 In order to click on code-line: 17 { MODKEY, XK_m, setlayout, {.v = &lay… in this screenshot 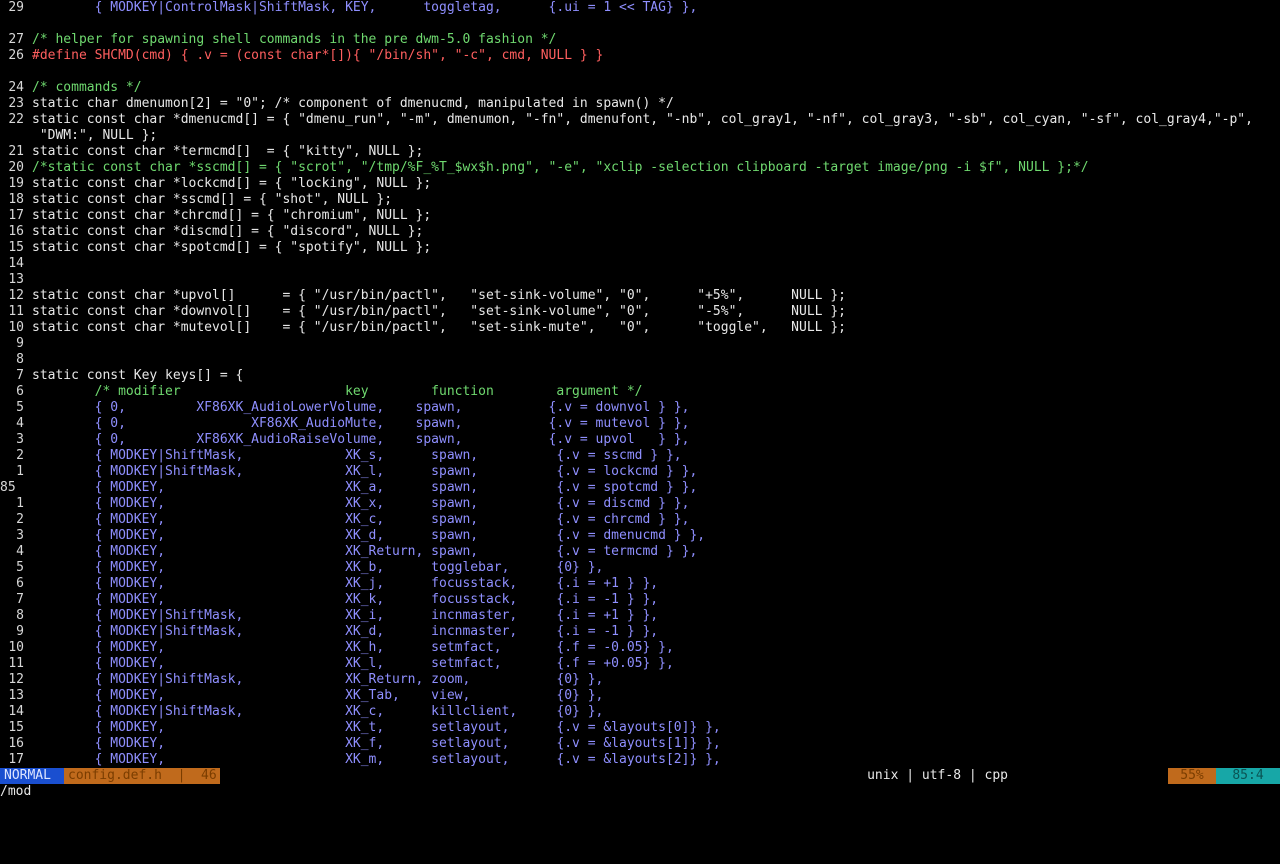, I will do `click(640, 760)`.